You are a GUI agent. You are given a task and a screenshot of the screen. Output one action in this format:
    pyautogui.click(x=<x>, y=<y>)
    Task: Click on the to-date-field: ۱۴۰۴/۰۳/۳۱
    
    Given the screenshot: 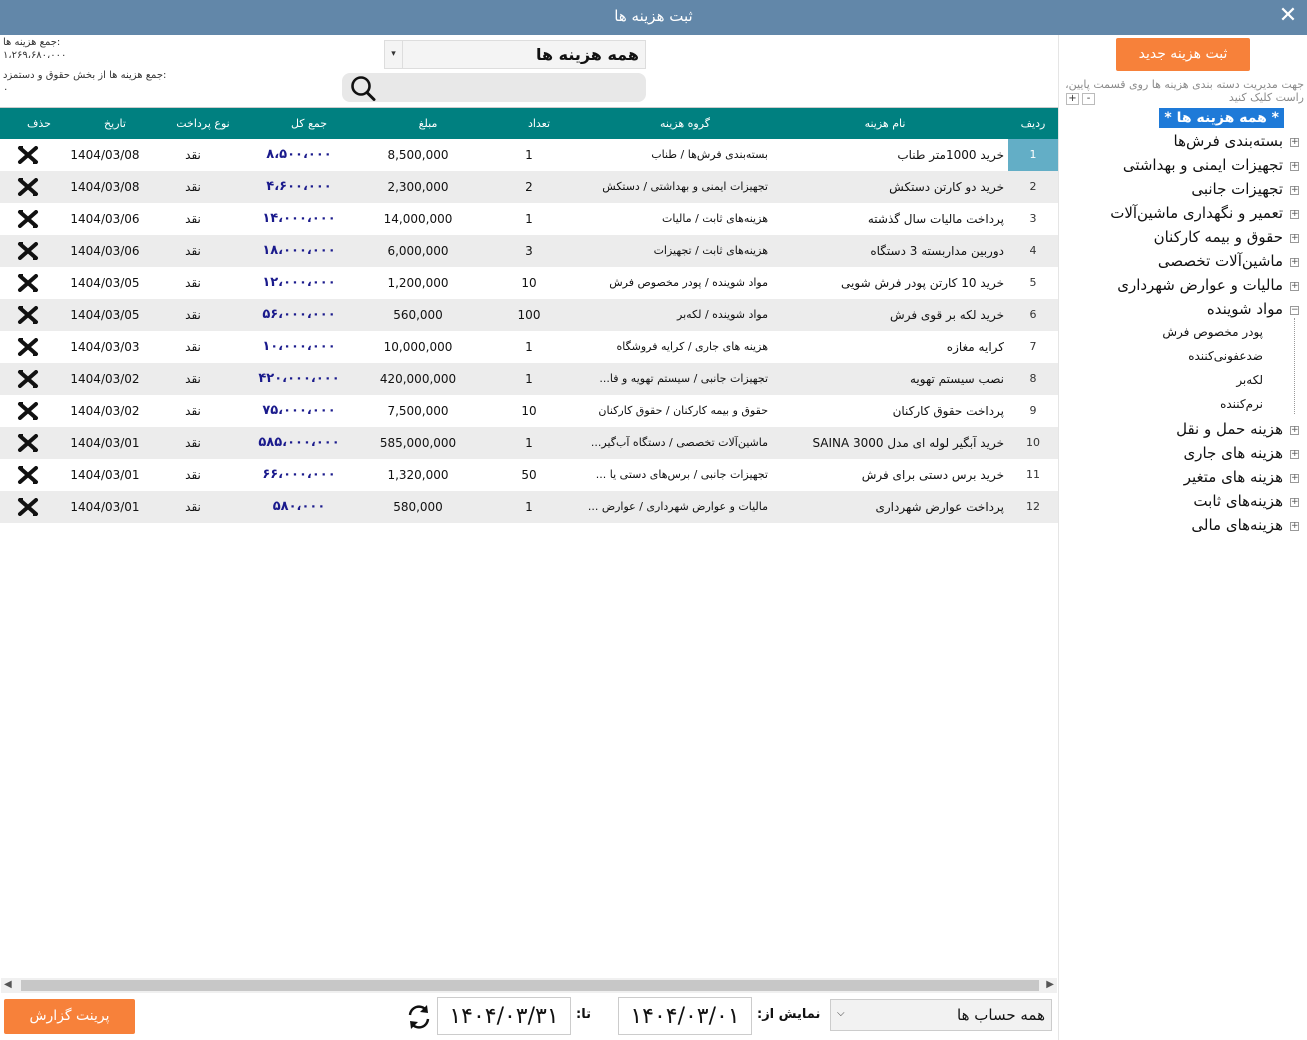 What is the action you would take?
    pyautogui.click(x=504, y=1016)
    